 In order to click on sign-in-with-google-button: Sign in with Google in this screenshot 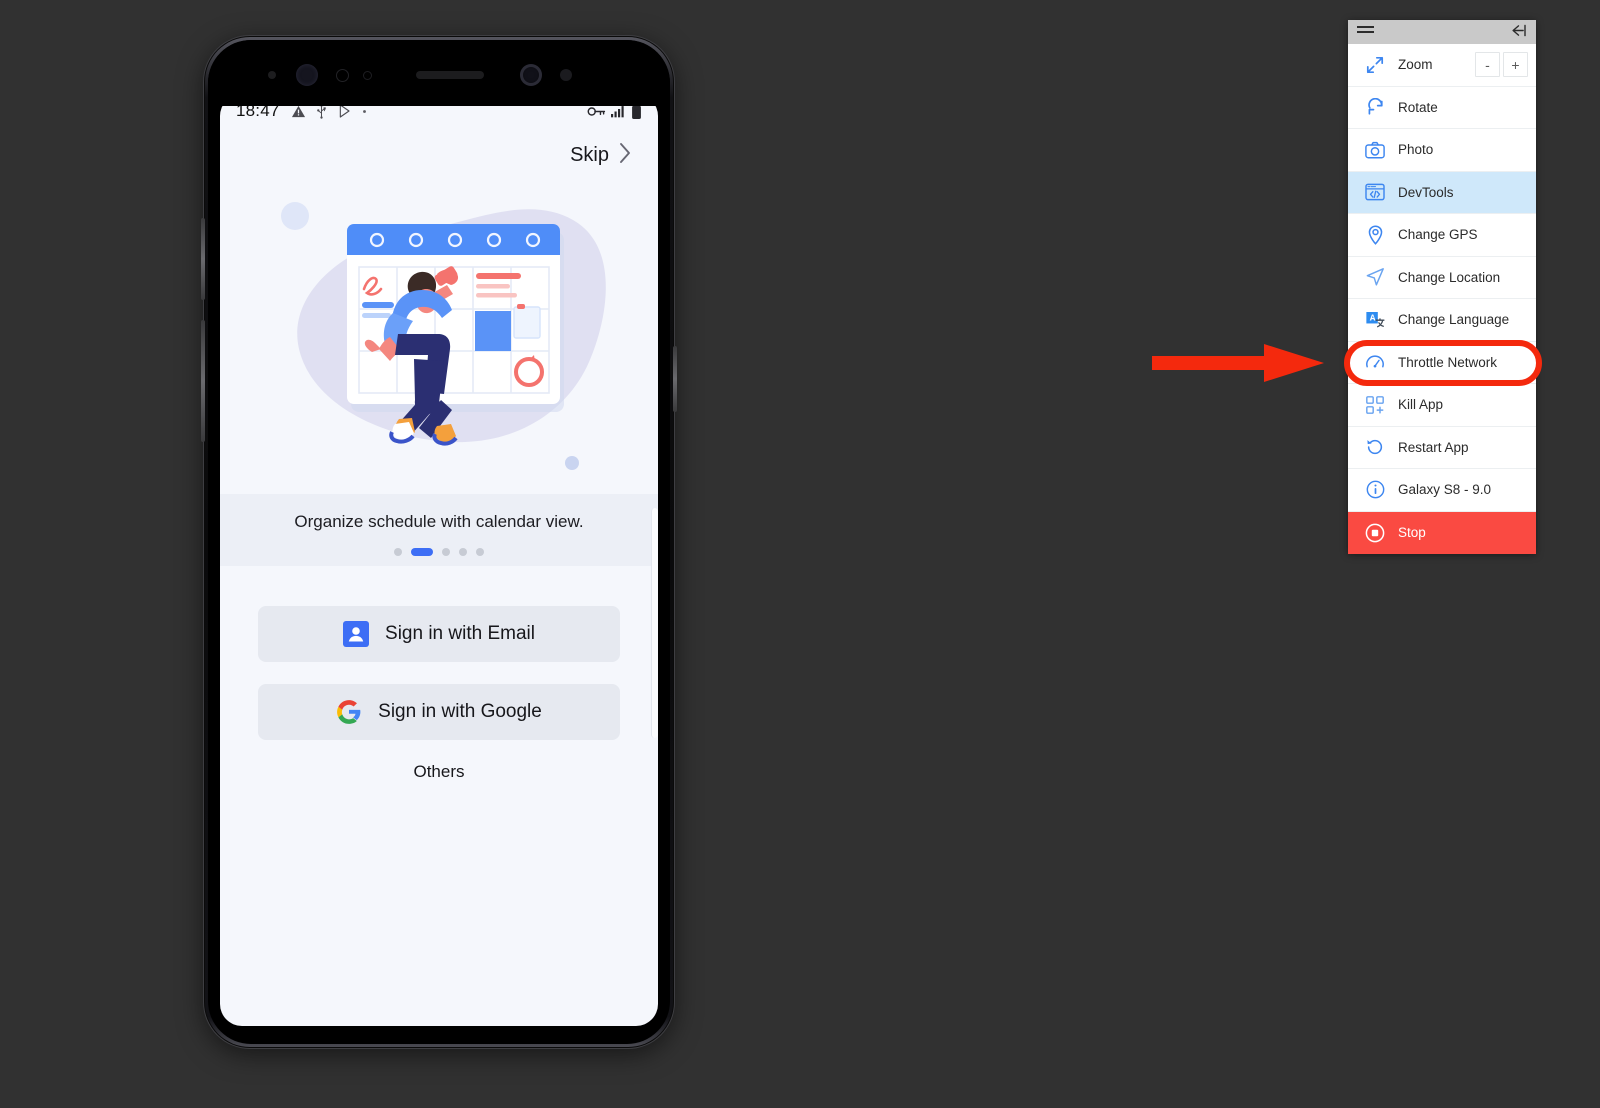, I will do `click(439, 712)`.